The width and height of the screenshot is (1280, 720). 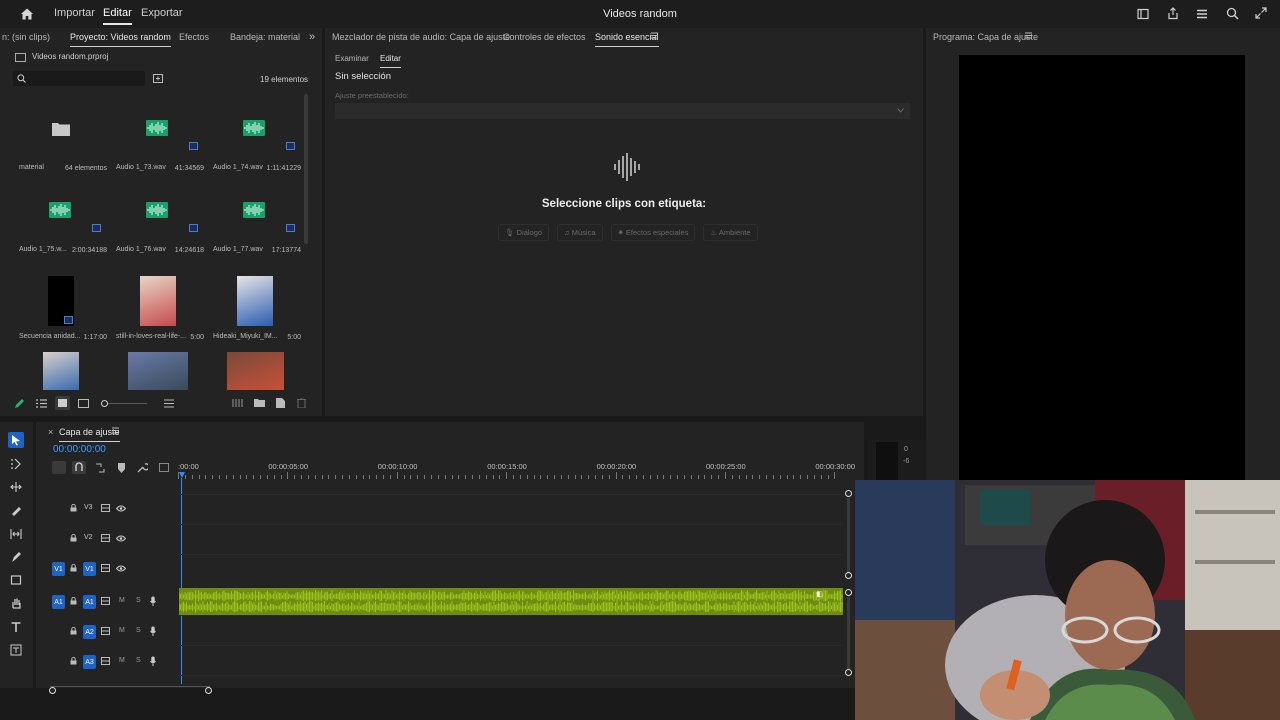 I want to click on source-patch-a1: A1, so click(x=58, y=602).